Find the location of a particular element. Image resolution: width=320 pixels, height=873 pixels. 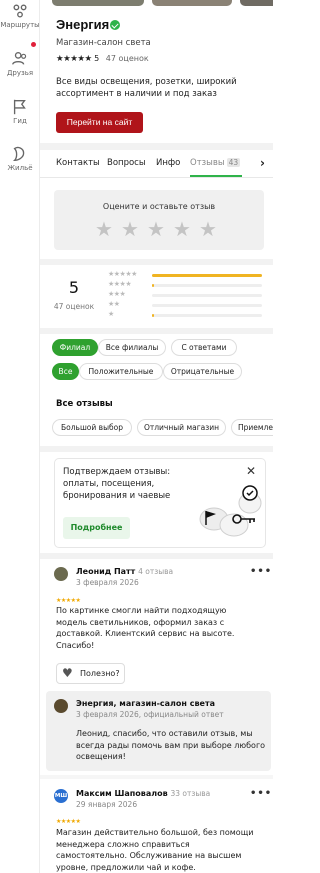

heart-icon: ♥ is located at coordinates (67, 673).